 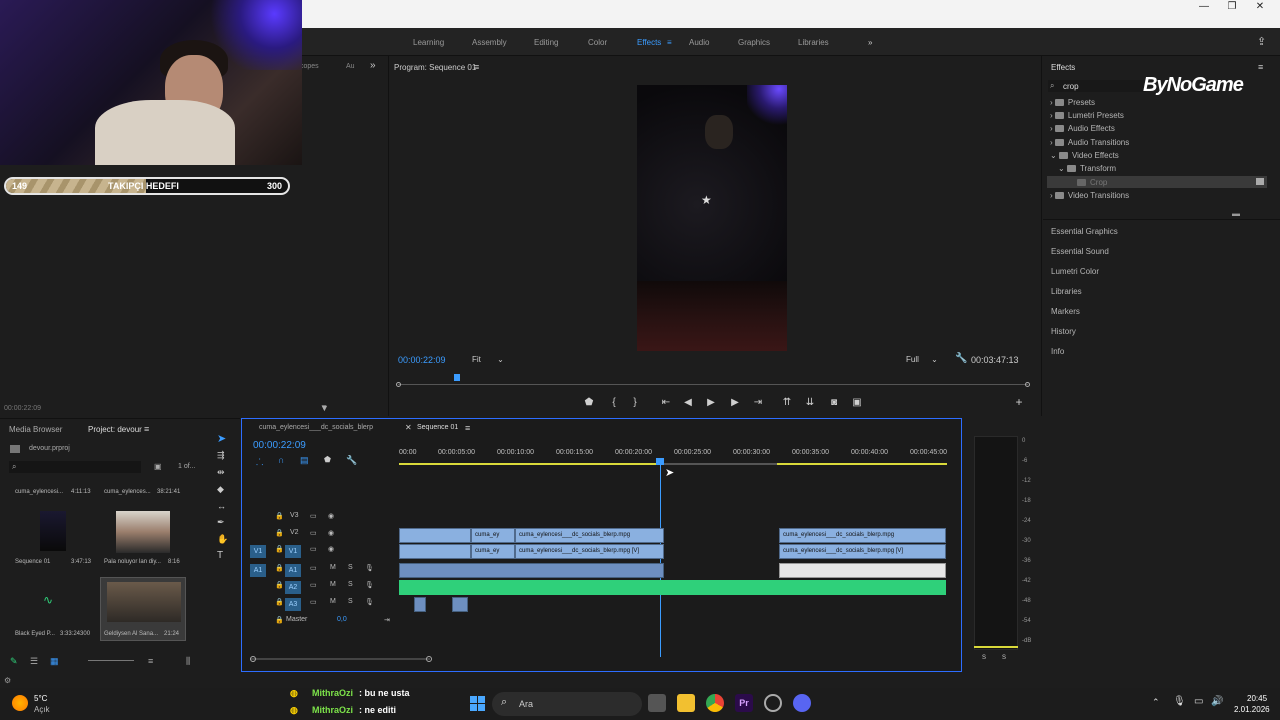 I want to click on clip-v2-c: cuma_eylencesi___dc_socials_blerp.mpg, so click(x=862, y=535).